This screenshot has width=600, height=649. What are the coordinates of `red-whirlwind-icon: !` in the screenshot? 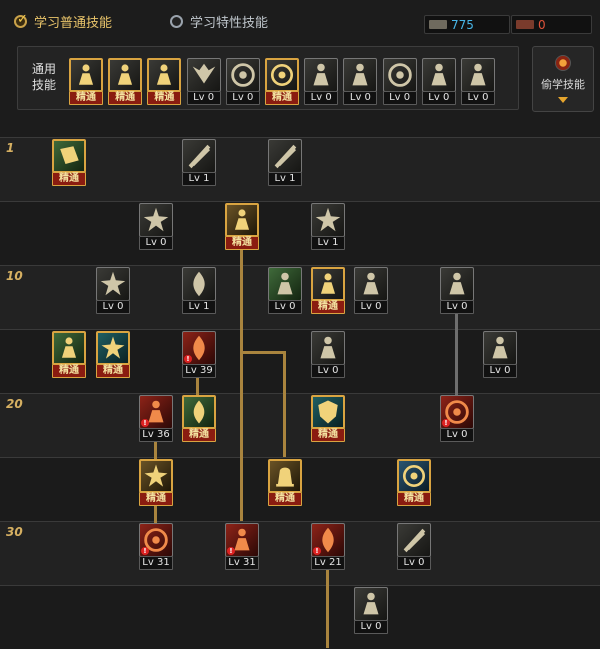 It's located at (156, 540).